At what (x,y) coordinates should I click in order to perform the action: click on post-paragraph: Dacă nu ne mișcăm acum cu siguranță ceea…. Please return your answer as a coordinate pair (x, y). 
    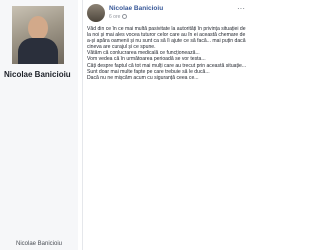
    Looking at the image, I should click on (143, 77).